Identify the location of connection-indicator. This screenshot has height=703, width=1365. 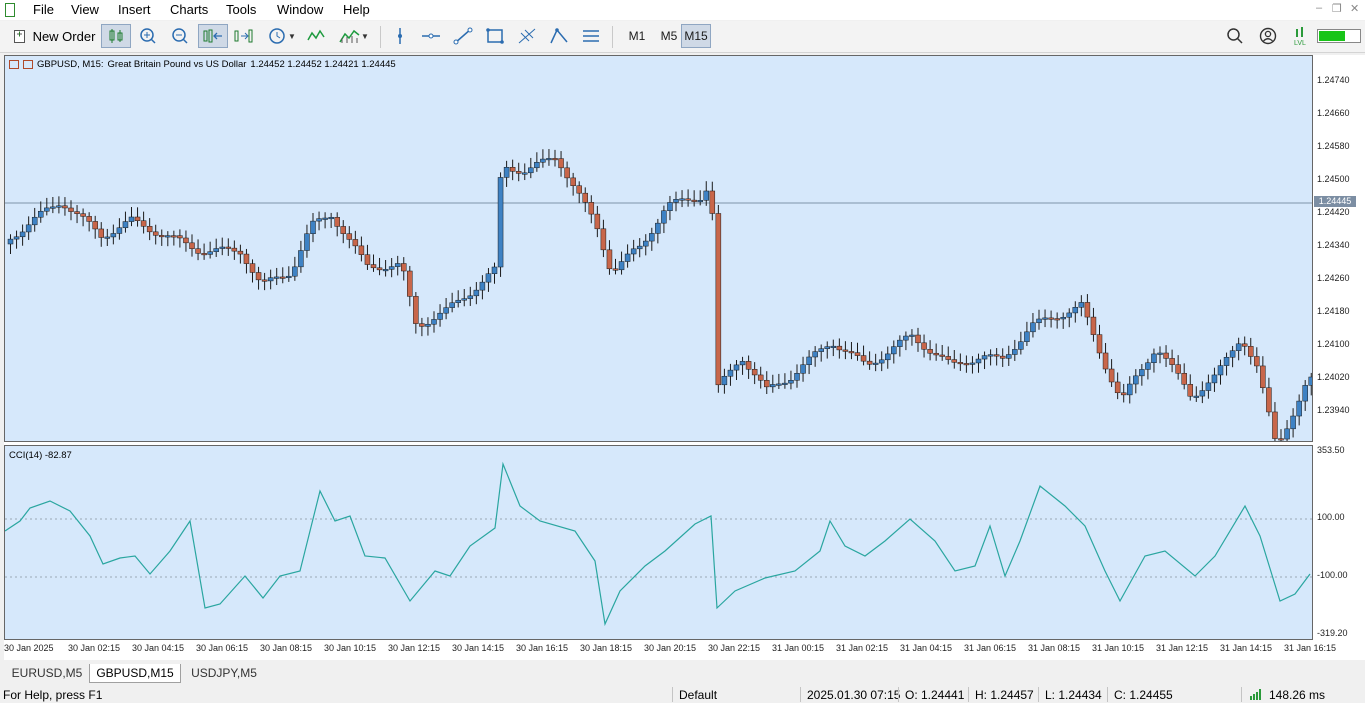
(1339, 36).